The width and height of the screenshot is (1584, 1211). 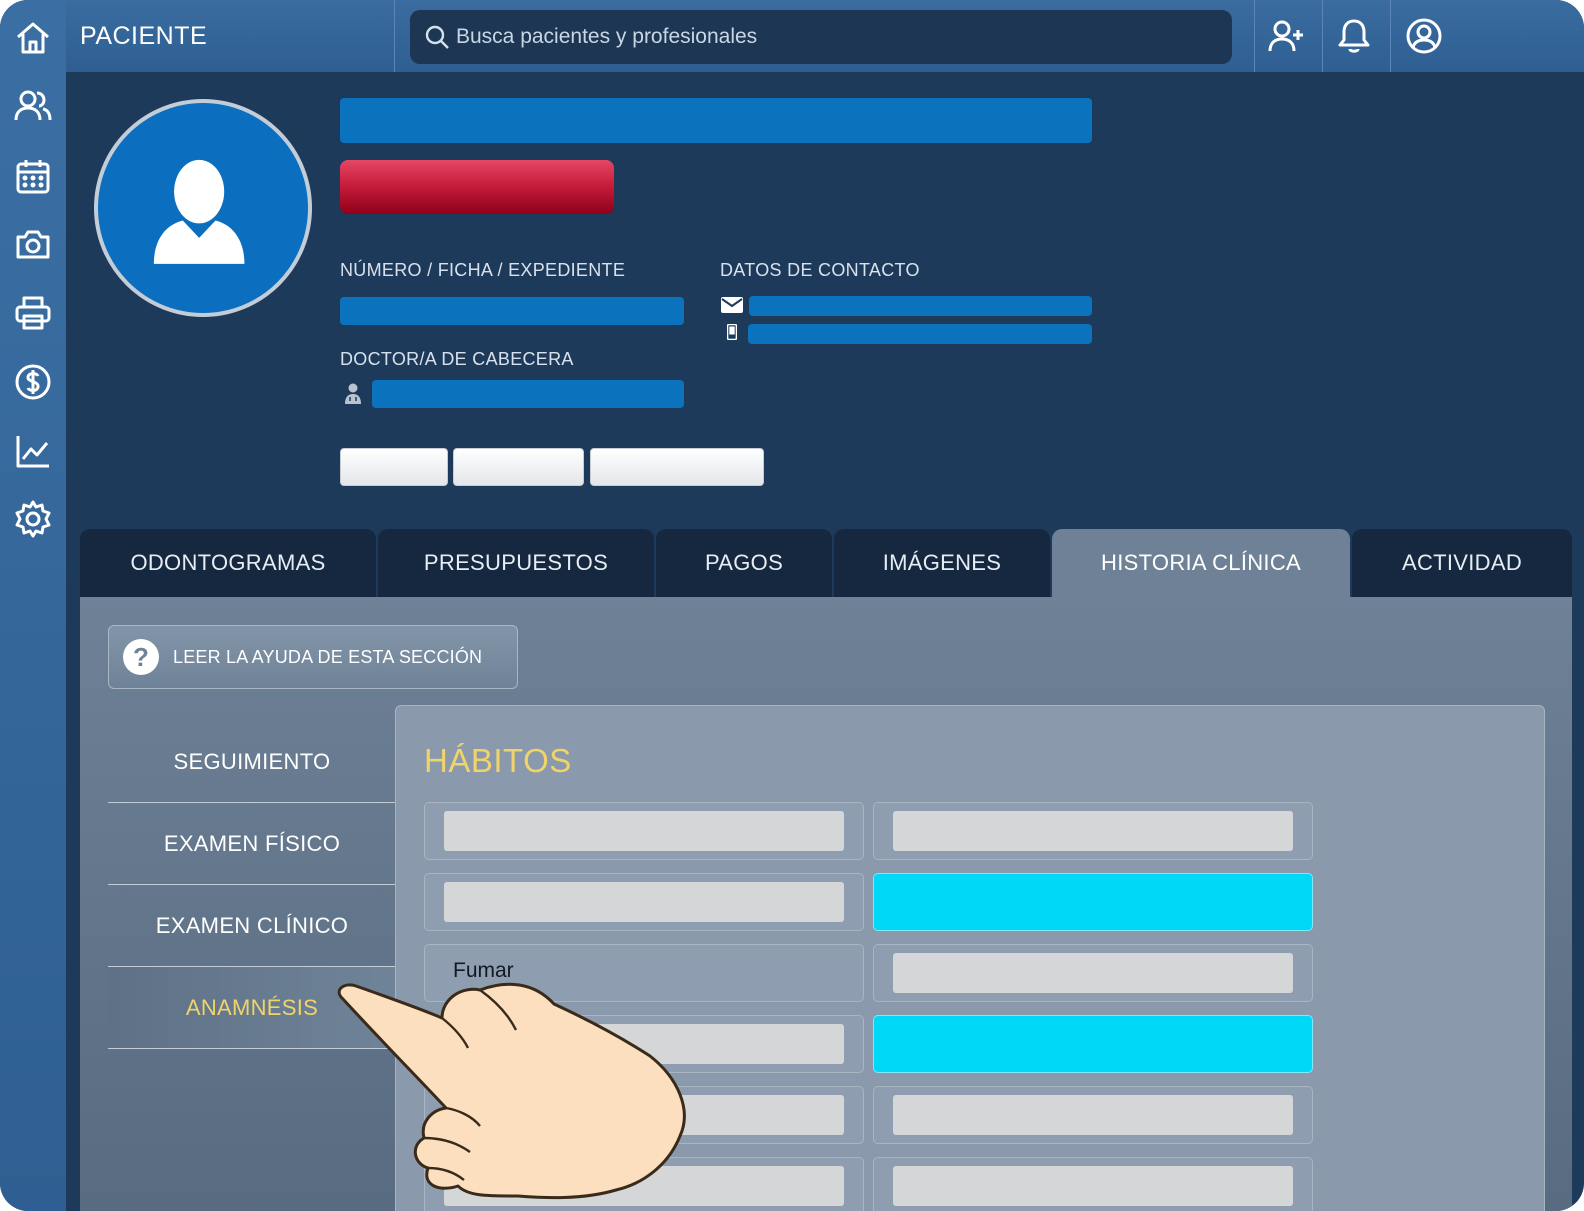 What do you see at coordinates (33, 605) in the screenshot?
I see `sidebar` at bounding box center [33, 605].